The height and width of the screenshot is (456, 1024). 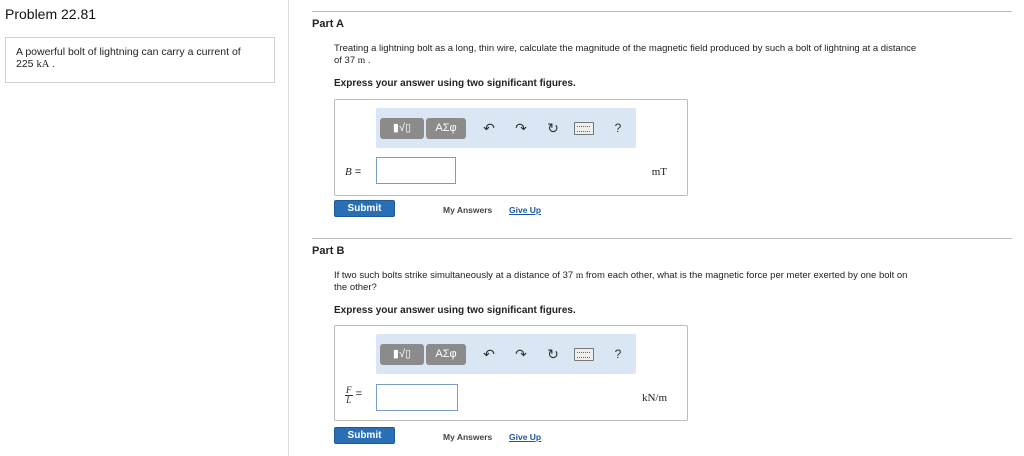 What do you see at coordinates (525, 437) in the screenshot?
I see `part-b-give-up-link: Give Up` at bounding box center [525, 437].